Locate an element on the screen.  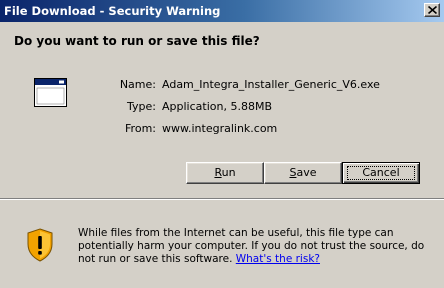
file-source-value: www.integralink.com is located at coordinates (220, 128).